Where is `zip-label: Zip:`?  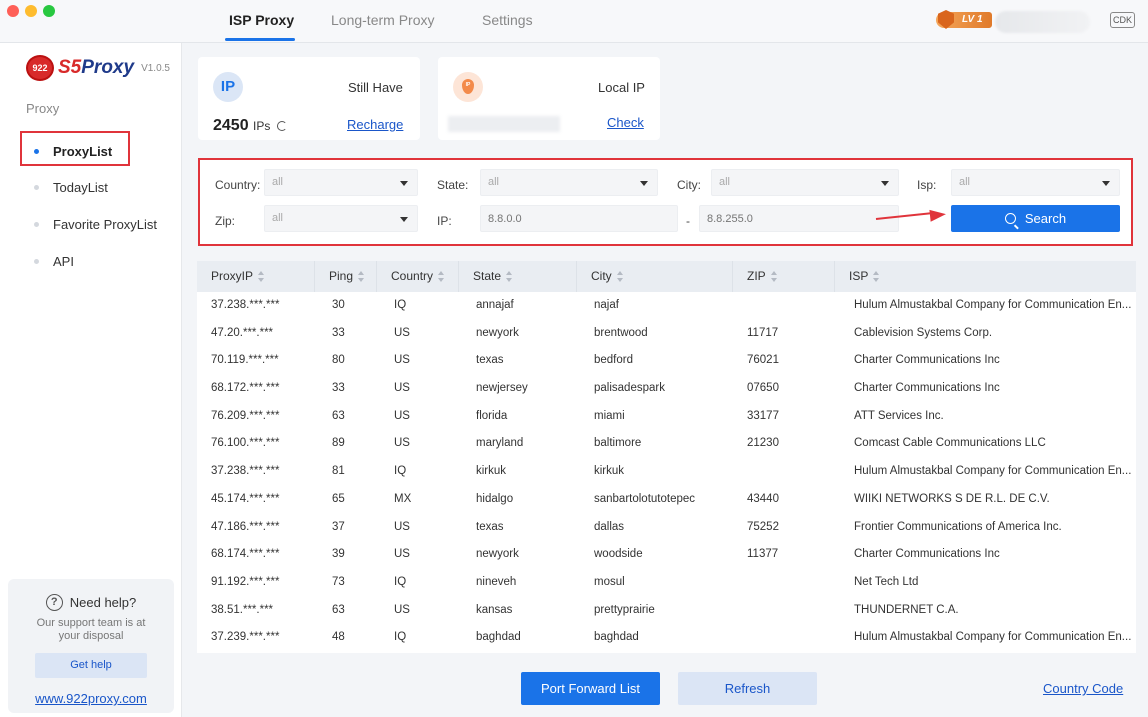
zip-label: Zip: is located at coordinates (225, 221).